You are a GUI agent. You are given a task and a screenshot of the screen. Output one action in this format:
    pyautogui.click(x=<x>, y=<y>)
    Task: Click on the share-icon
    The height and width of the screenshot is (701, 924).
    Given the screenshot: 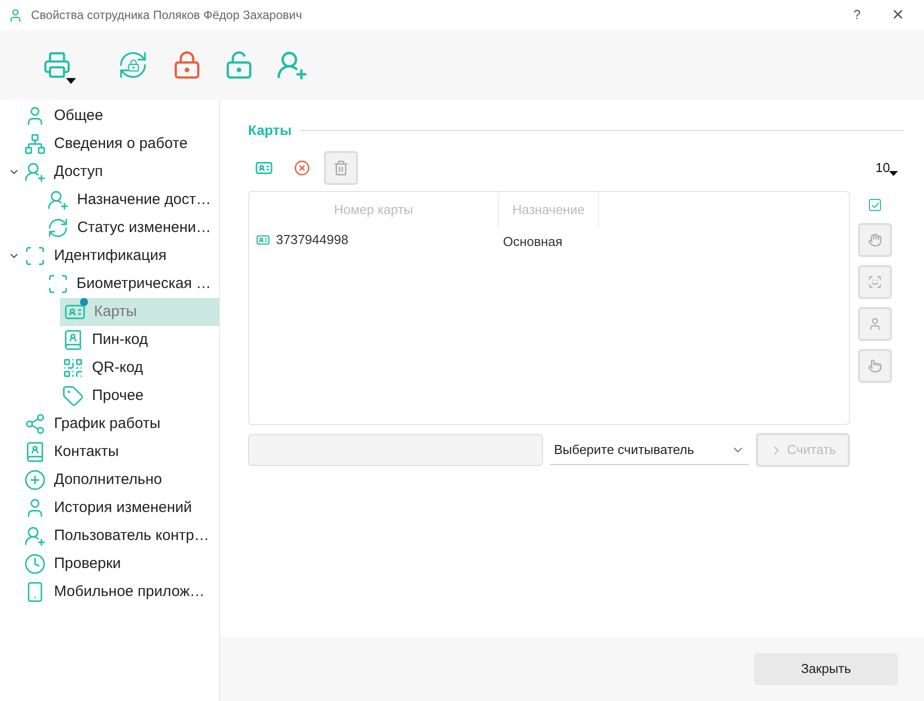 What is the action you would take?
    pyautogui.click(x=35, y=424)
    